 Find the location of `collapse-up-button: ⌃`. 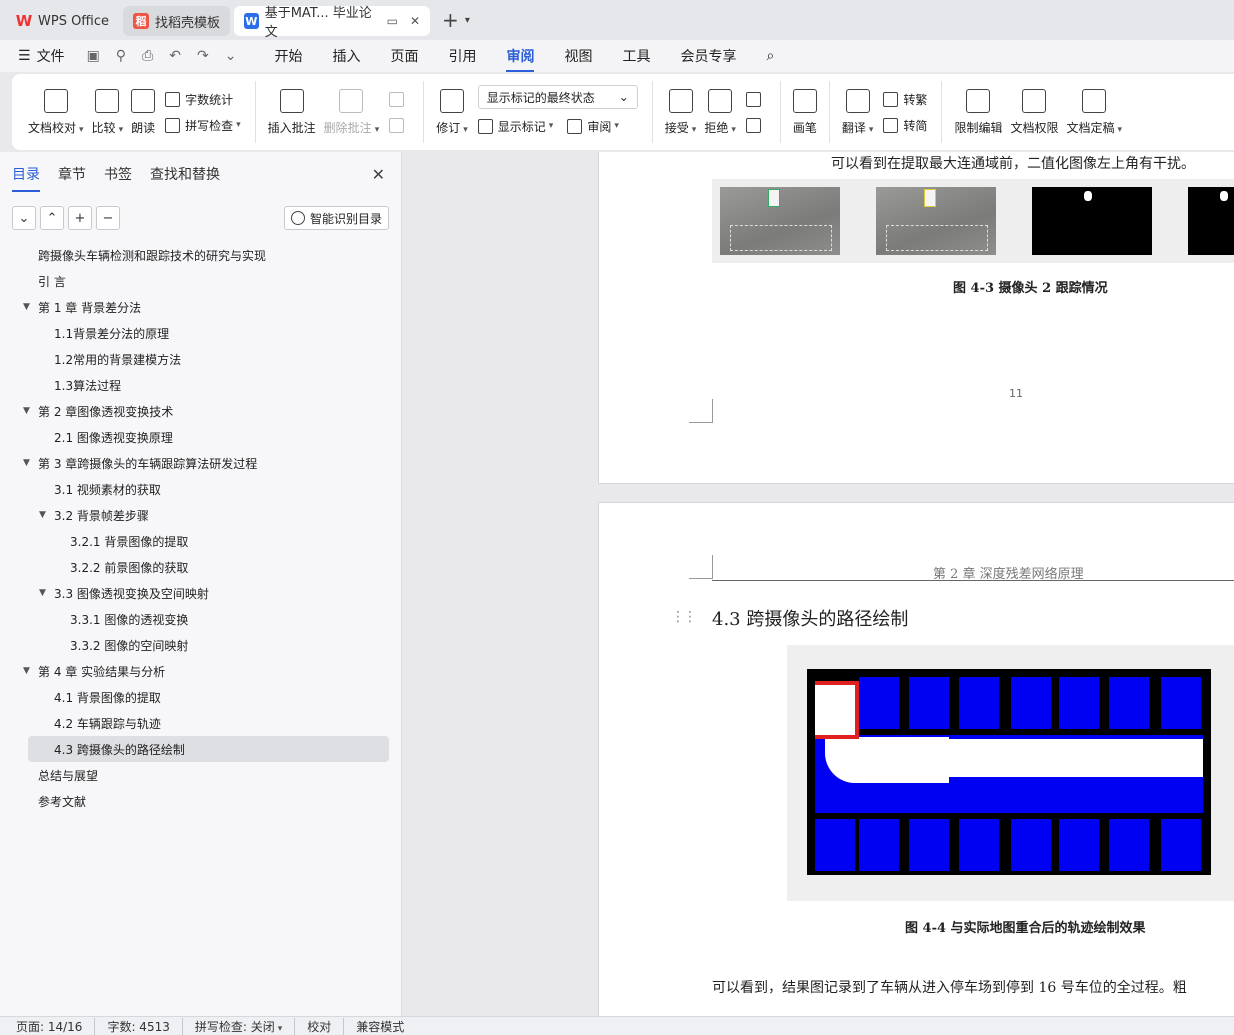

collapse-up-button: ⌃ is located at coordinates (52, 218).